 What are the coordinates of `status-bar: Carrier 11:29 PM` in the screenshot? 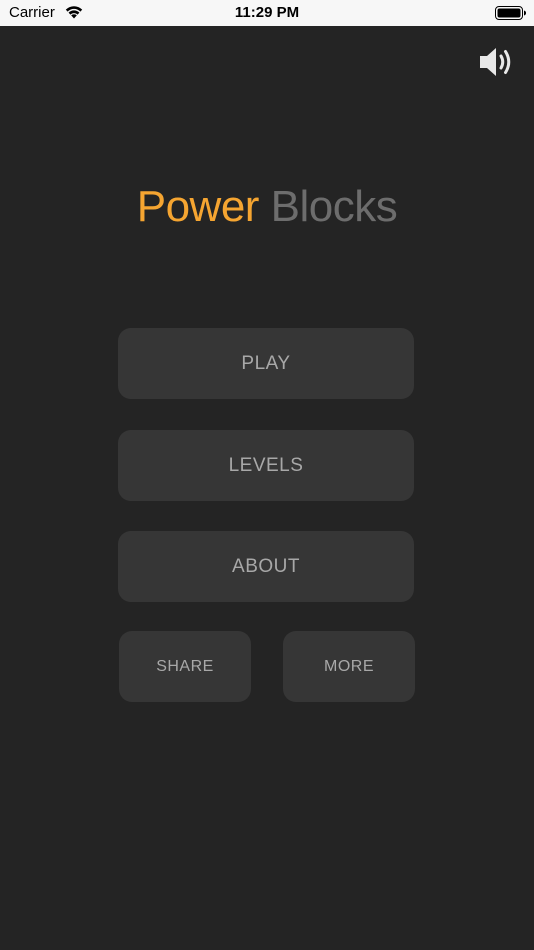 It's located at (267, 13).